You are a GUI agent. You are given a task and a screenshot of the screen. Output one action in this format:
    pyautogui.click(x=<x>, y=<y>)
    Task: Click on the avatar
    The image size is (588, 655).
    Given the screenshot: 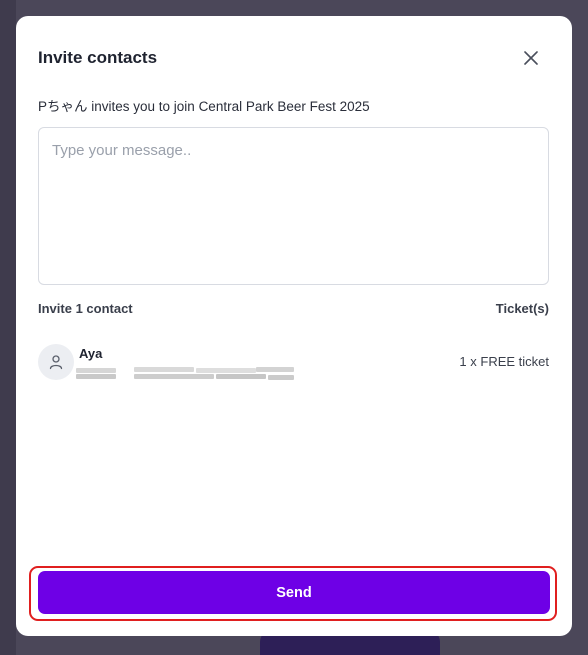 What is the action you would take?
    pyautogui.click(x=56, y=362)
    